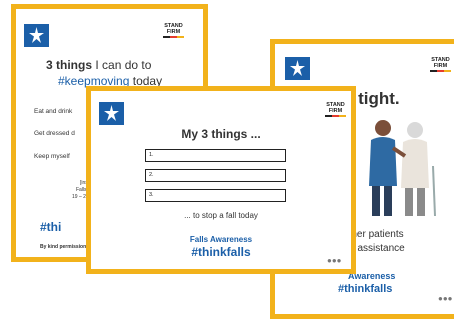  I want to click on stand-firm-logo-right: STAND FIRM, so click(440, 64).